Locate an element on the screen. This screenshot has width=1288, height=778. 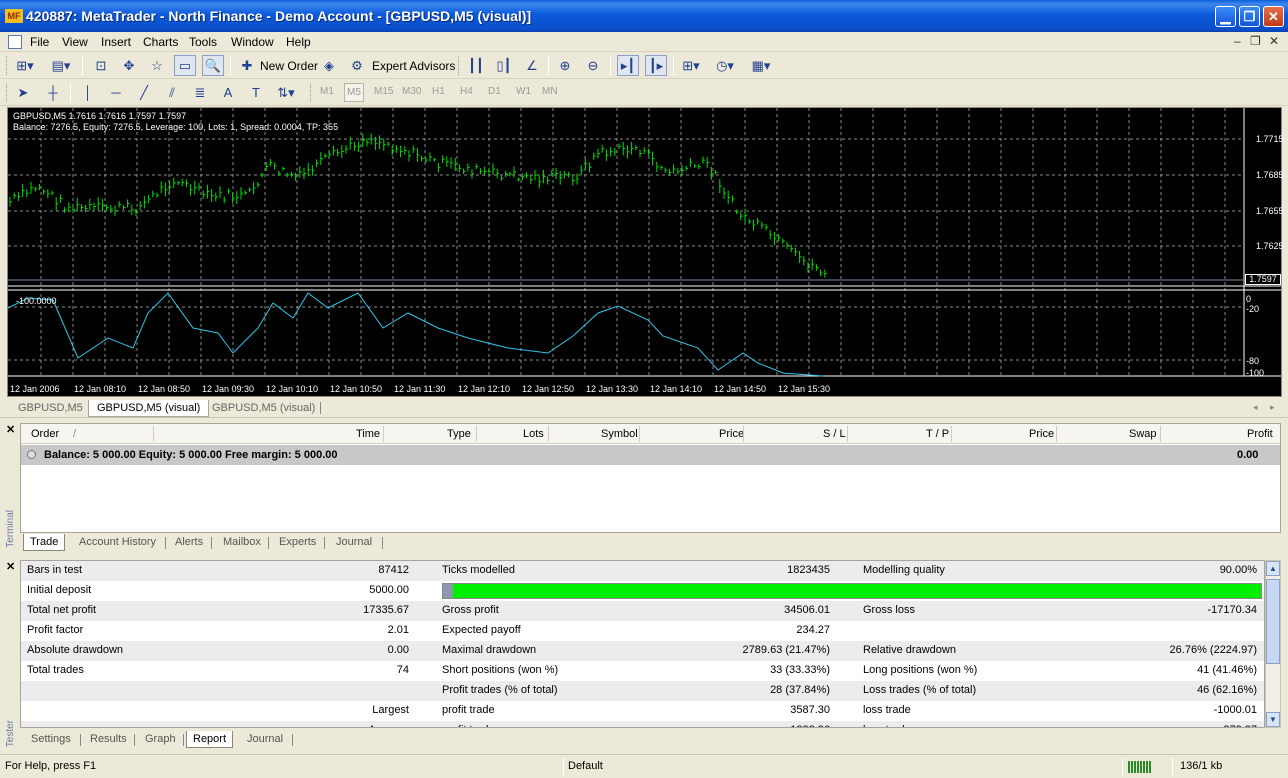
zoom-in-icon: ⊕ is located at coordinates (565, 65).